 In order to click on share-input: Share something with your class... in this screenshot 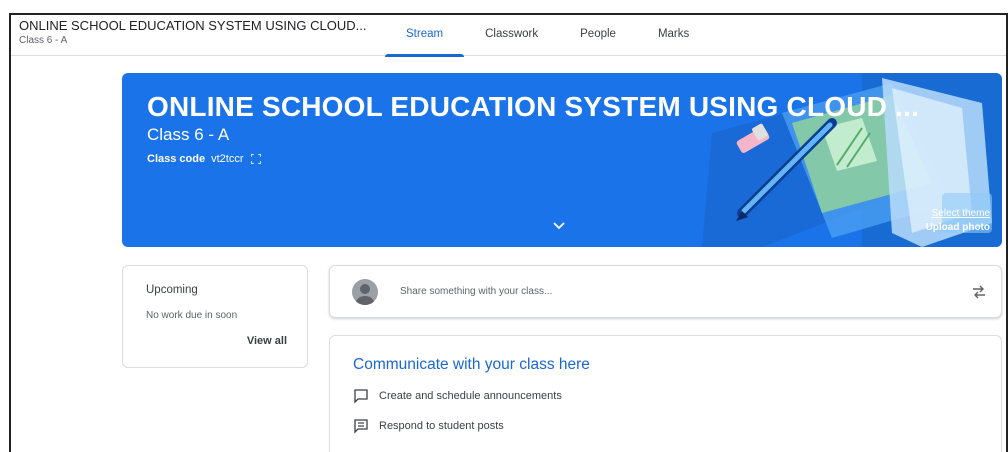, I will do `click(476, 291)`.